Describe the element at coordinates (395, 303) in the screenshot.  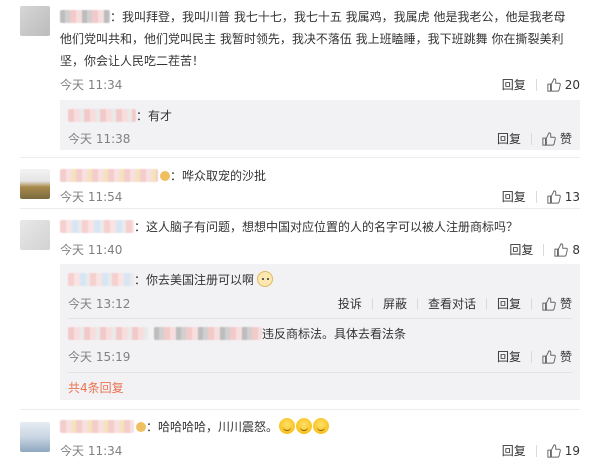
I see `block-button: 屏蔽` at that location.